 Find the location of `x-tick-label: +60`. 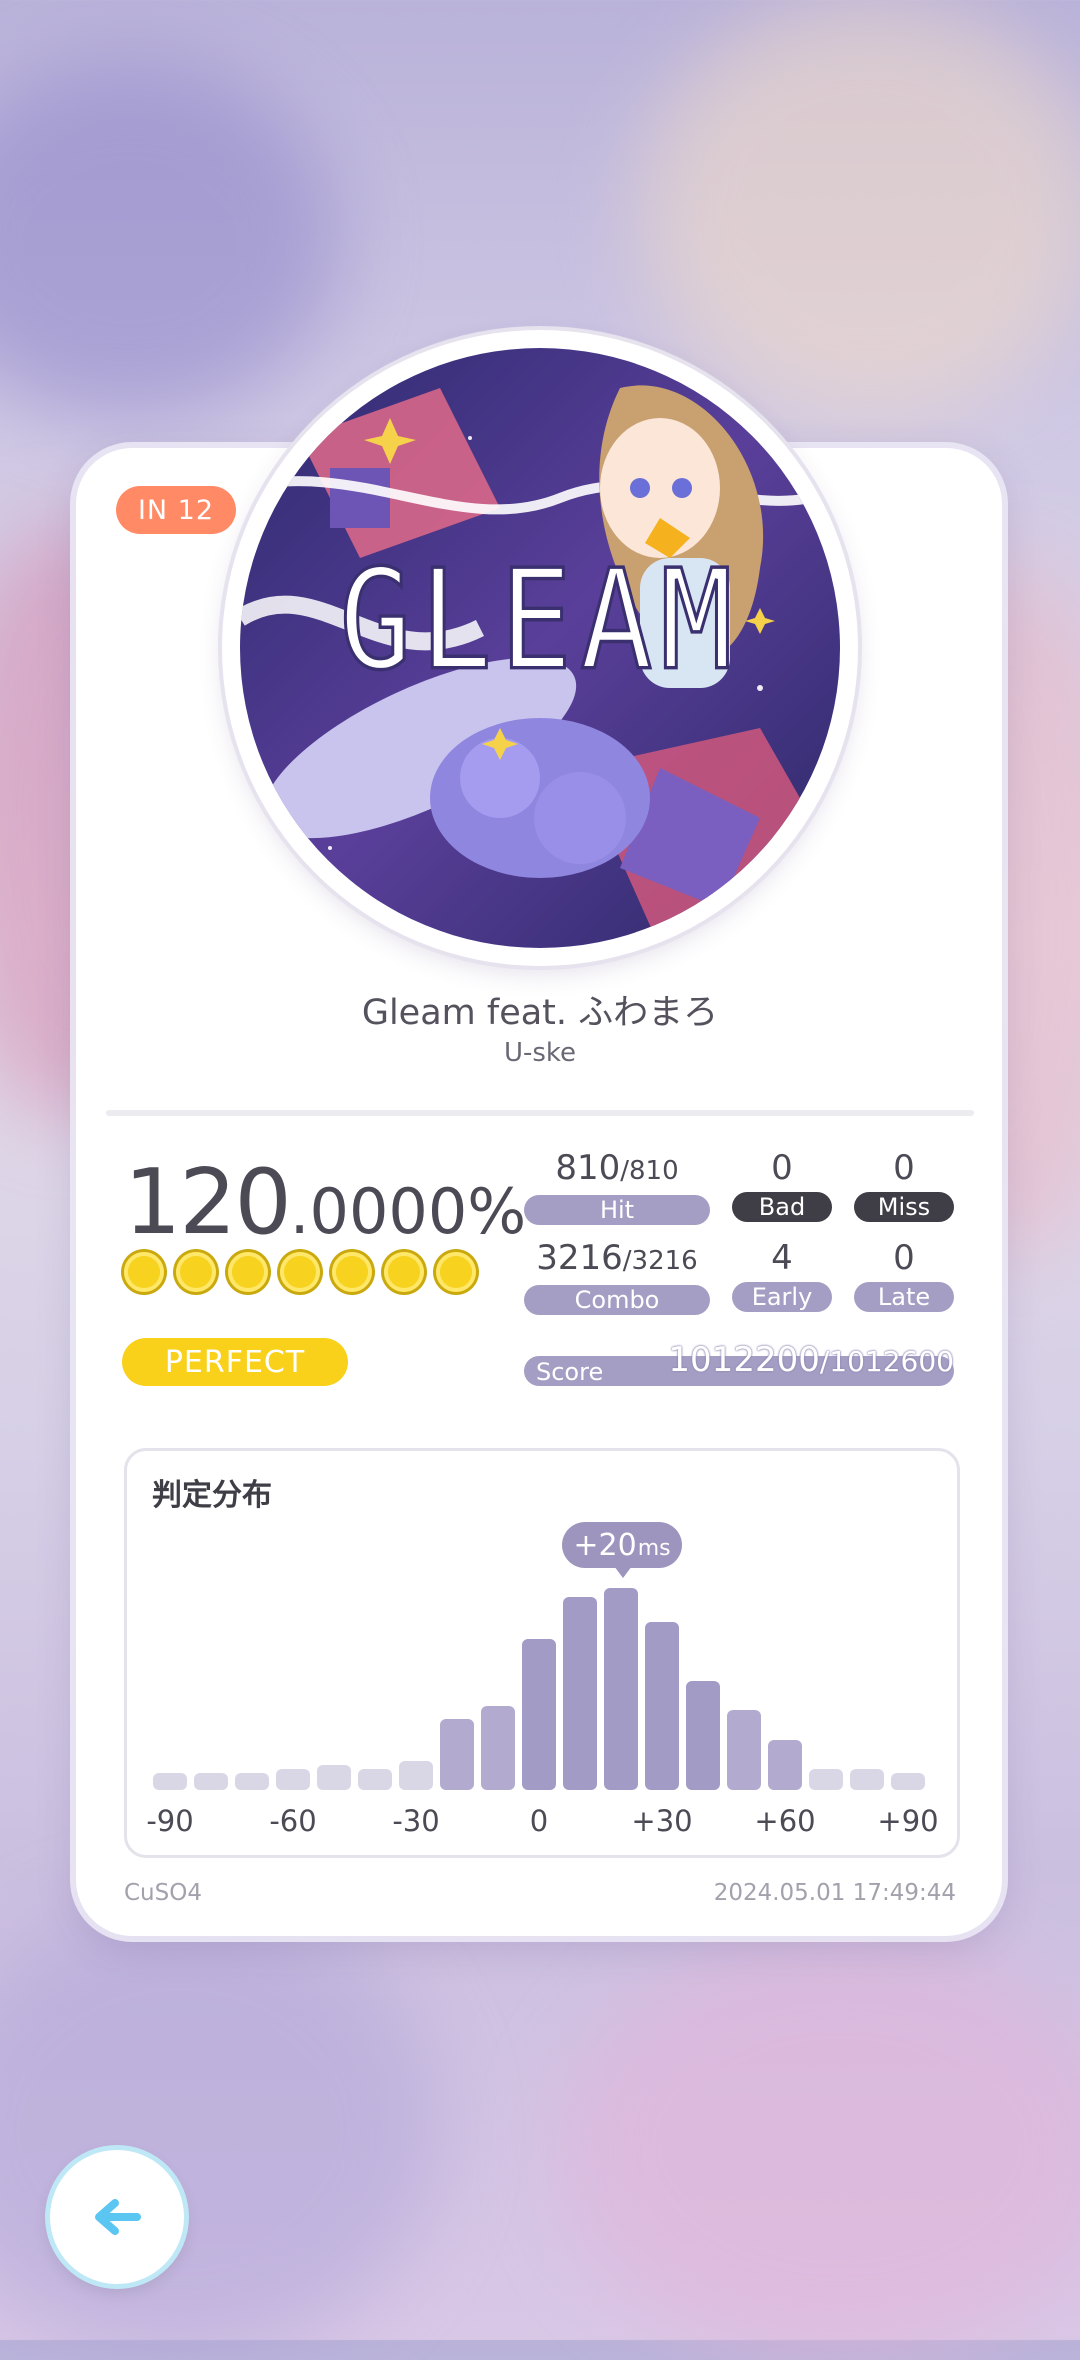

x-tick-label: +60 is located at coordinates (785, 1821).